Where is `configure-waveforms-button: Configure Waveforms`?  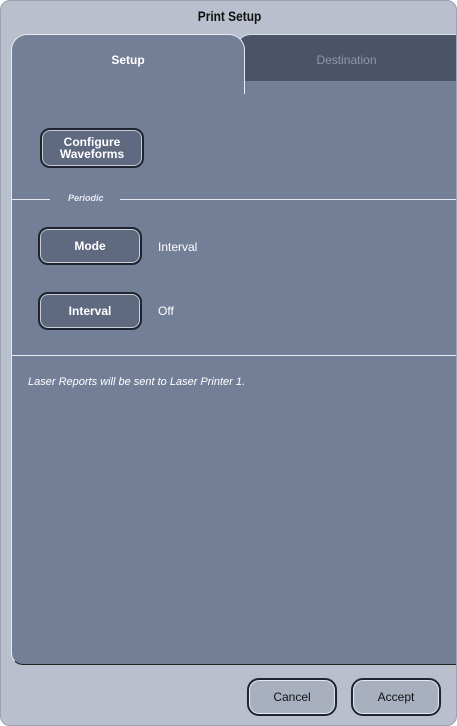 configure-waveforms-button: Configure Waveforms is located at coordinates (92, 148).